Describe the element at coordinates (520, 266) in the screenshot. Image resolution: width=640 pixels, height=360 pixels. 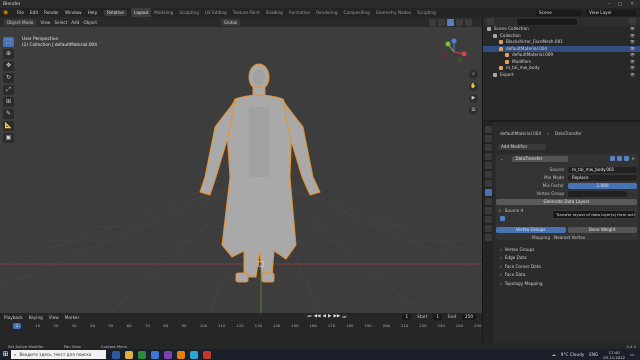
I see `subpanel-header: › Face Corner Data` at that location.